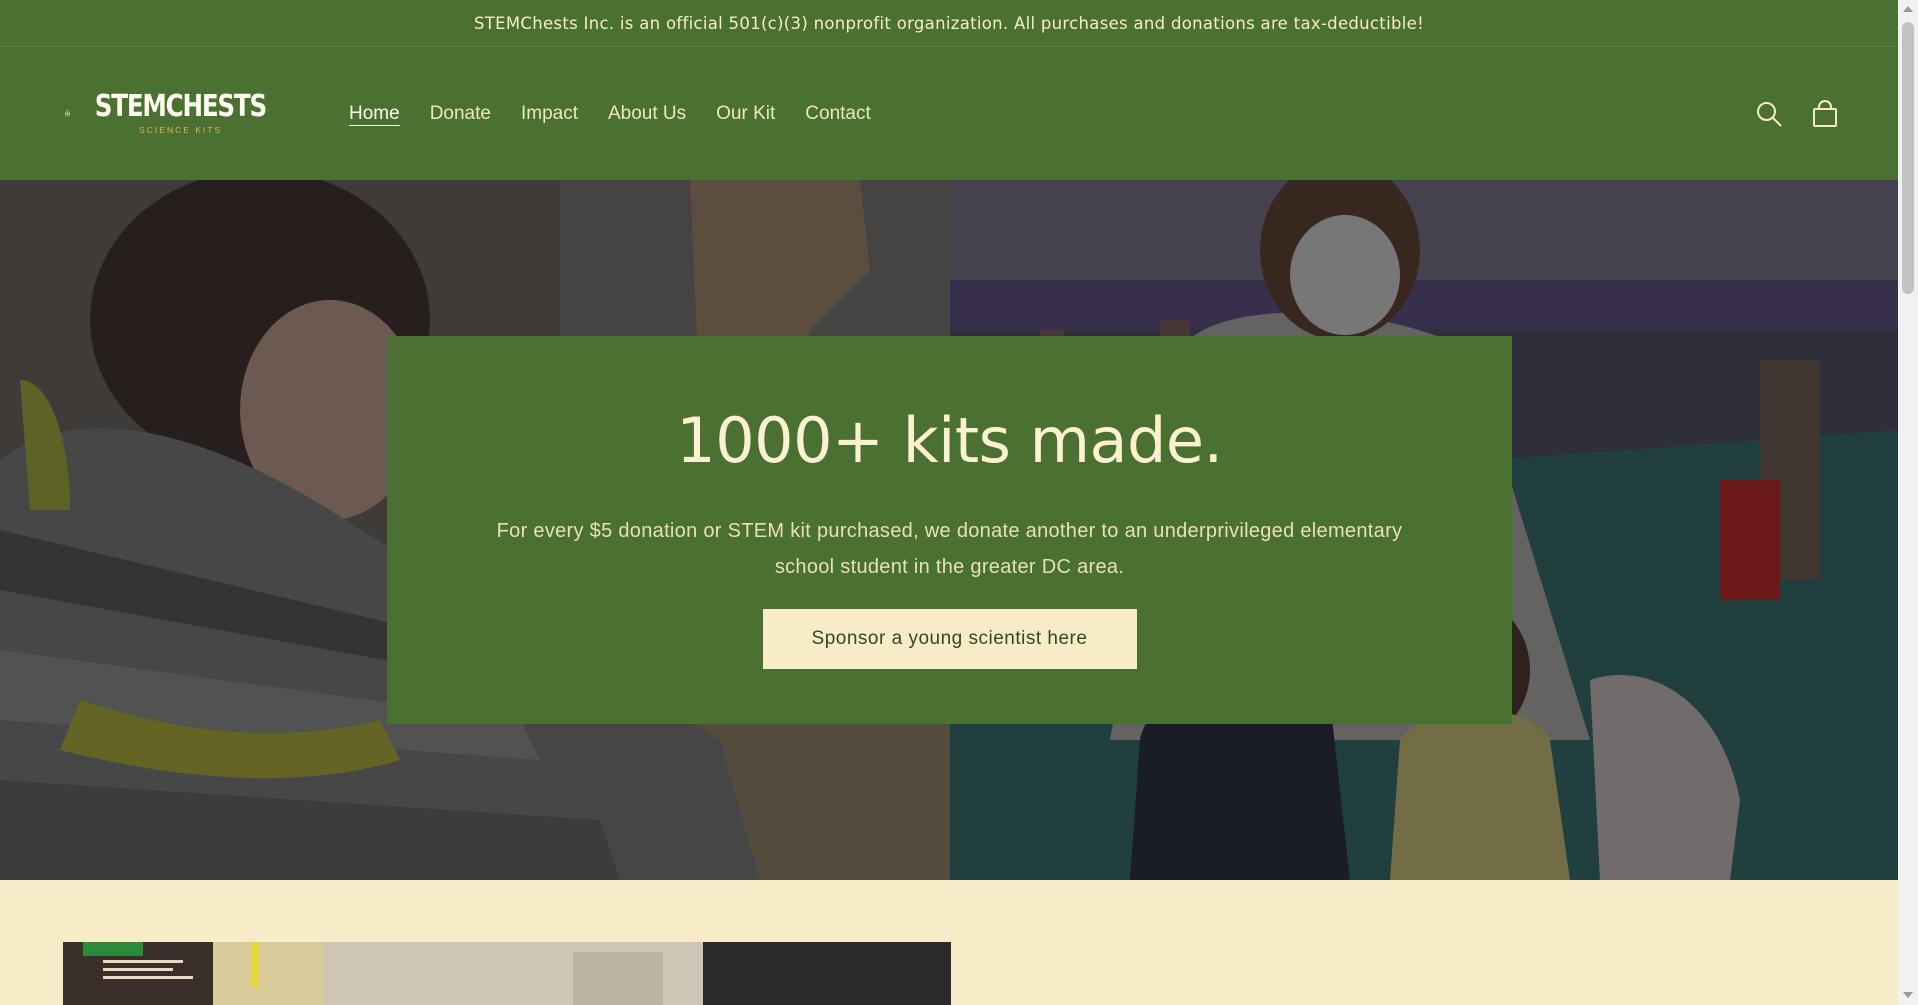 The width and height of the screenshot is (1918, 1005). Describe the element at coordinates (68, 113) in the screenshot. I see `treasure-chest-sprout-icon` at that location.